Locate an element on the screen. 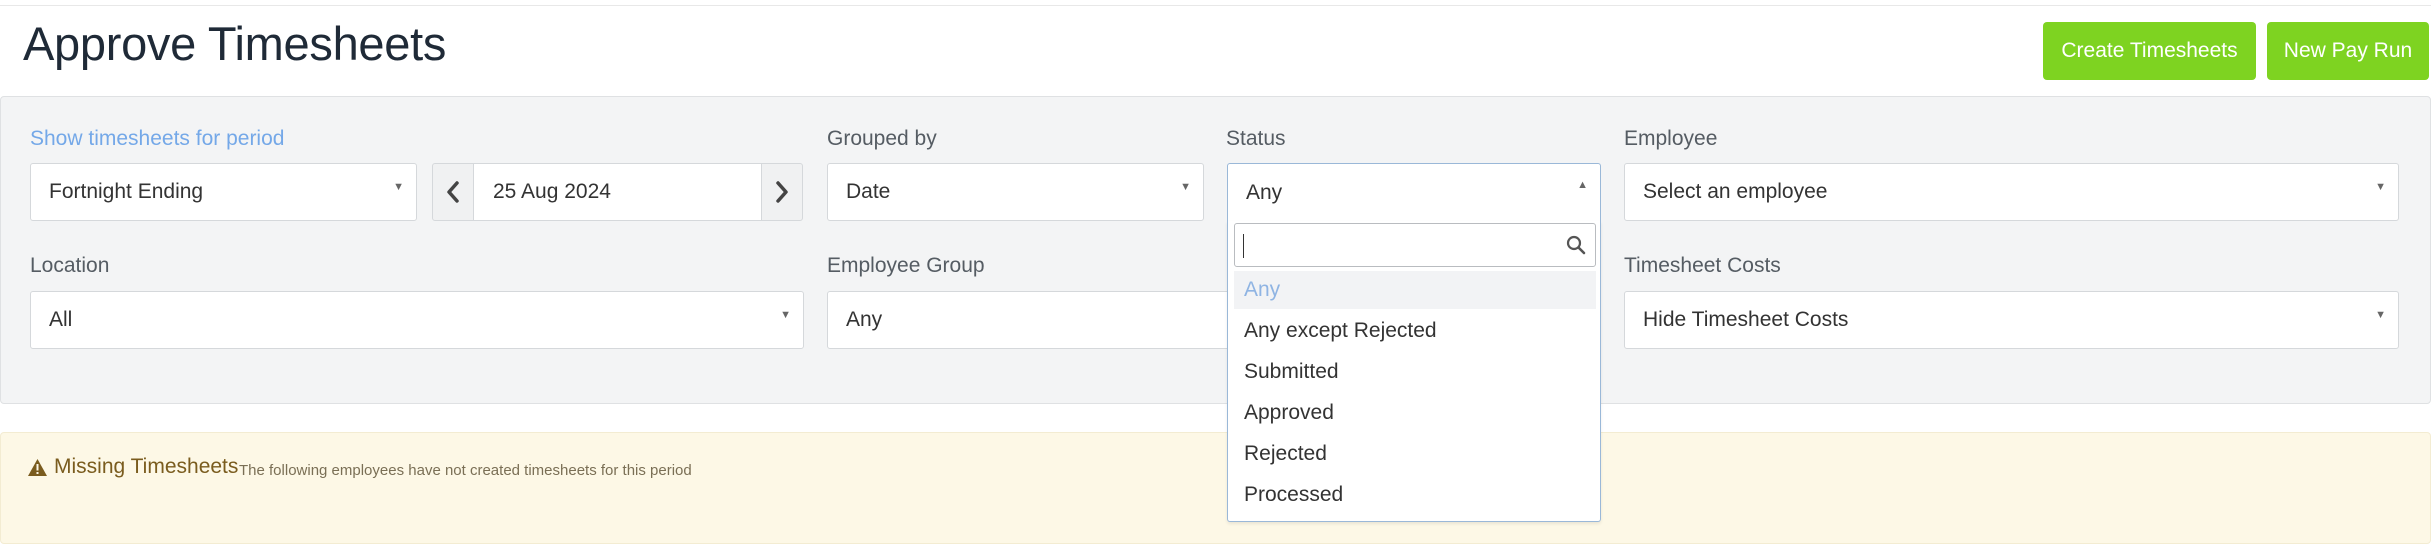  location-select-value: All is located at coordinates (61, 319).